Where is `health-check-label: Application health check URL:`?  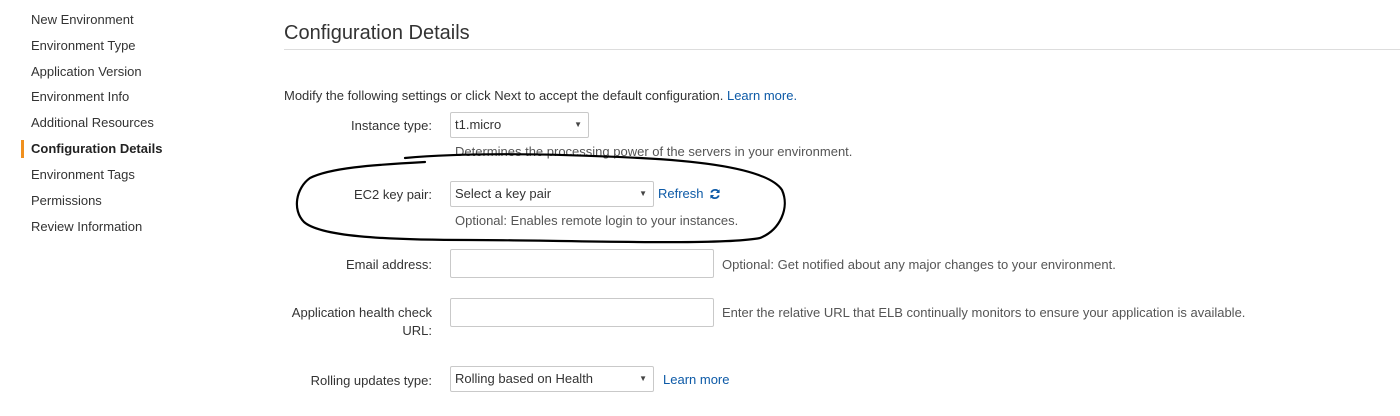
health-check-label: Application health check URL: is located at coordinates (358, 322).